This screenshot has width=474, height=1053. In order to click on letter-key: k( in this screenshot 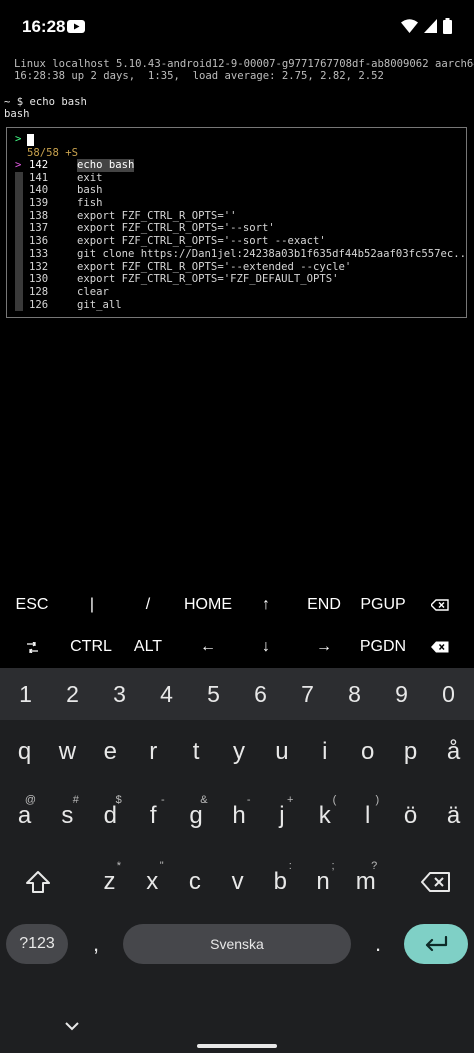, I will do `click(324, 816)`.